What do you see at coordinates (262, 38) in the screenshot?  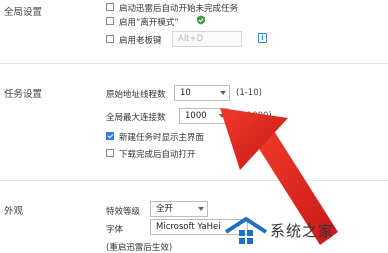 I see `info-icon: i` at bounding box center [262, 38].